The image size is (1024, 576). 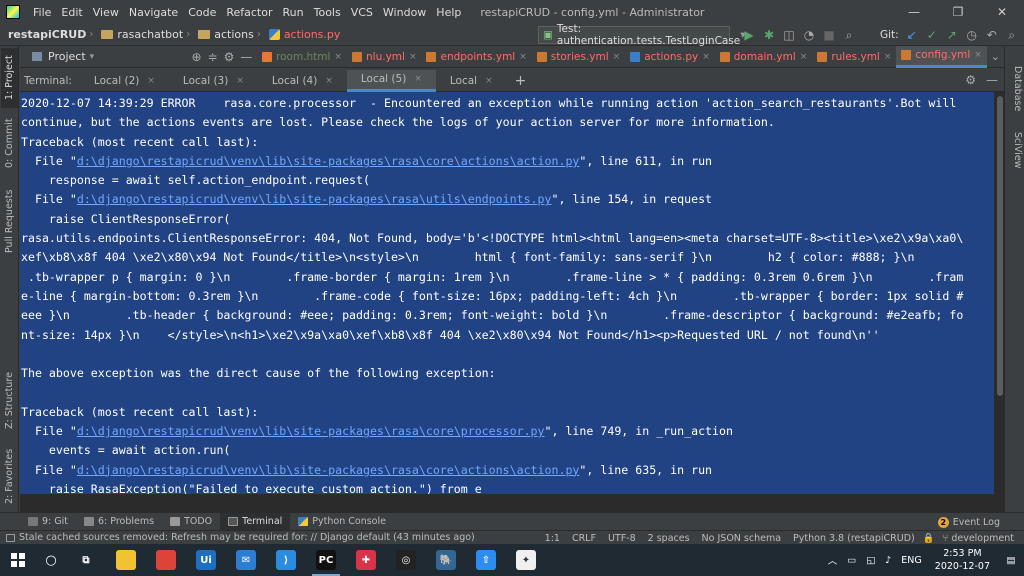 I want to click on commit-tool-tab: 0: Commit, so click(x=9, y=143).